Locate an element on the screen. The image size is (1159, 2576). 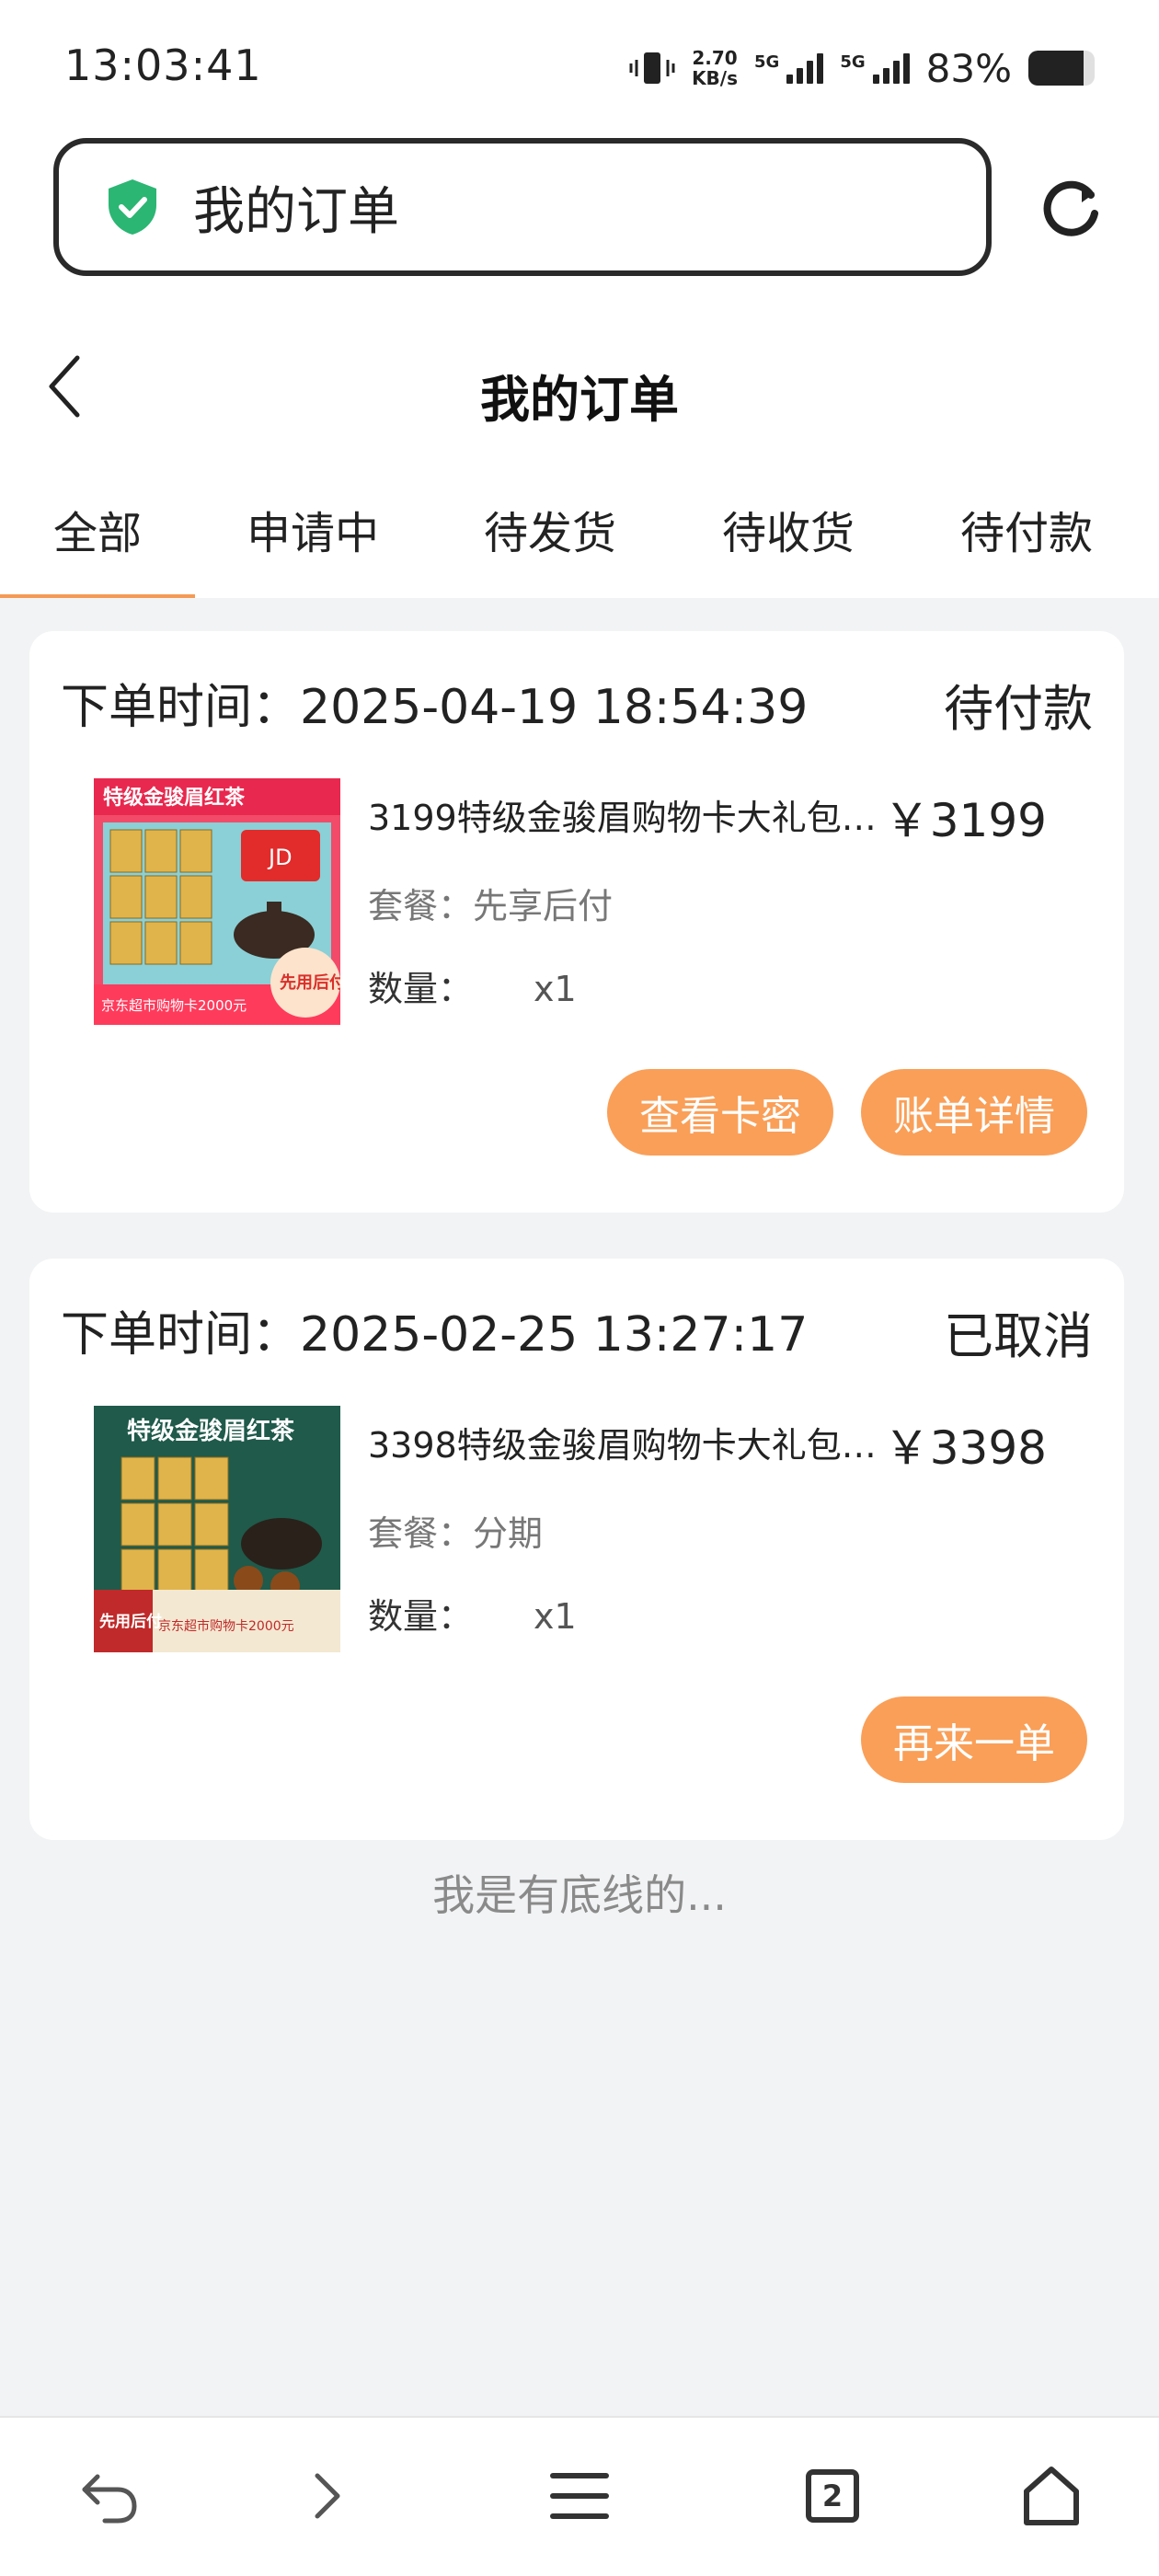
home-icon is located at coordinates (1051, 2496).